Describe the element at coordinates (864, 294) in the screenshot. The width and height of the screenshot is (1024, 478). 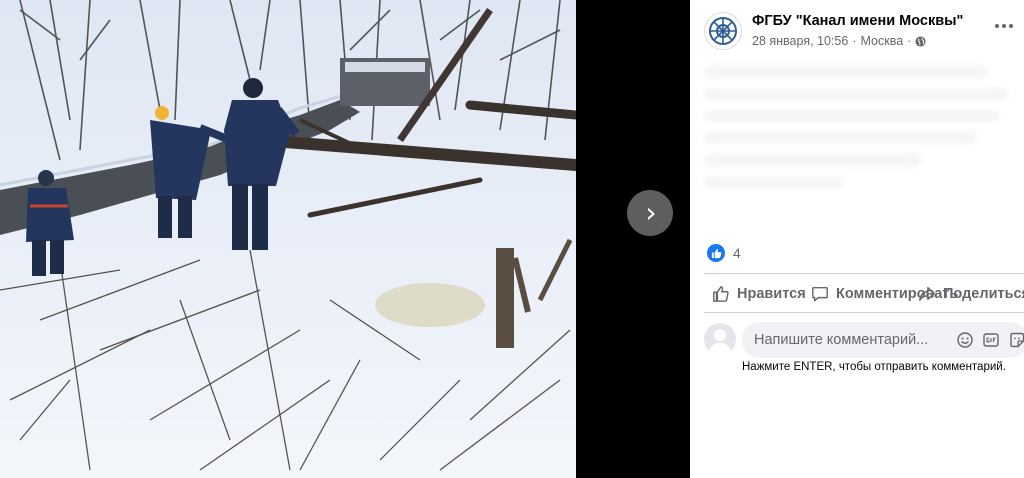
I see `post-actions: Нравится Комментировать Поделиться` at that location.